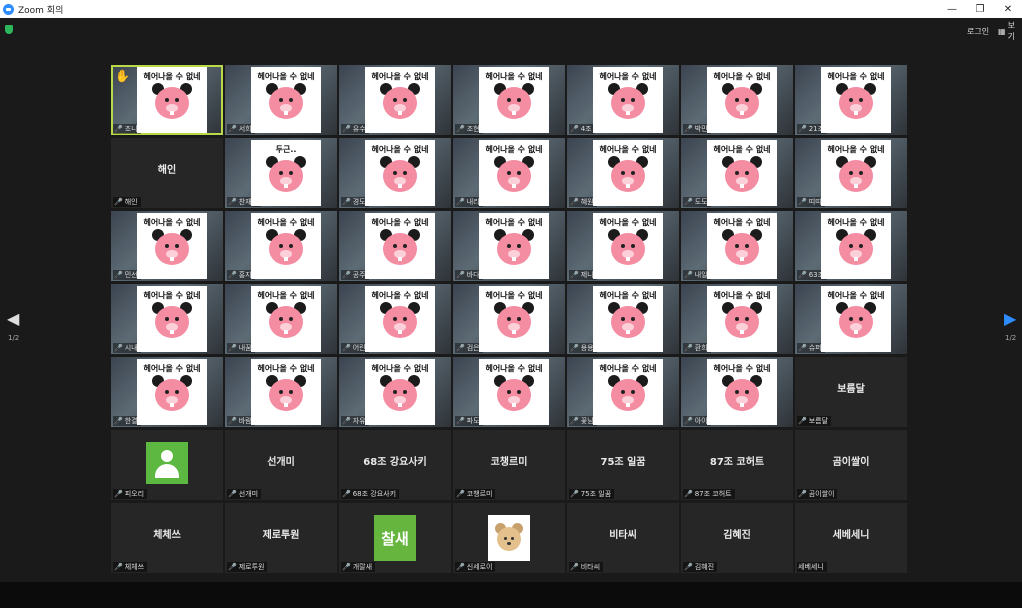  I want to click on participant-tile: 헤어나올 수 없네 🎤 용용, so click(623, 319).